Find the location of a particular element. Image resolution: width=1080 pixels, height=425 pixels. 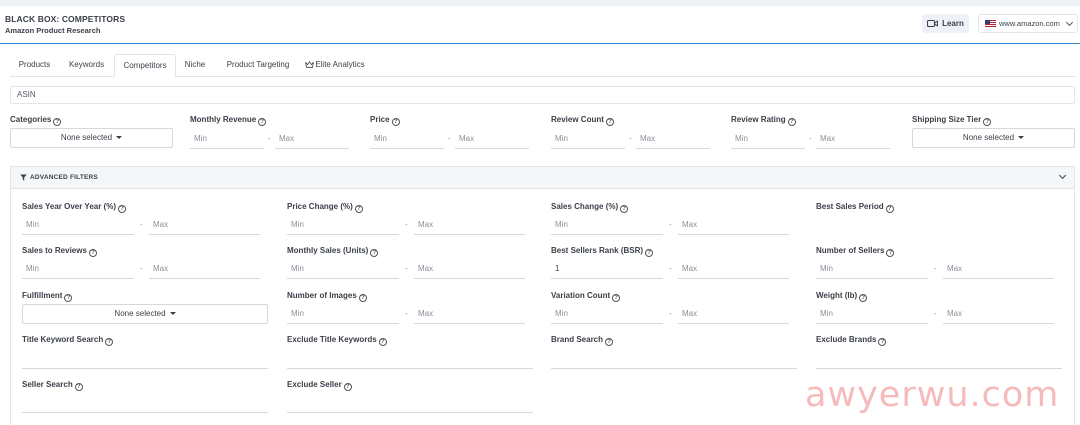

tab-niche: Niche is located at coordinates (195, 65).